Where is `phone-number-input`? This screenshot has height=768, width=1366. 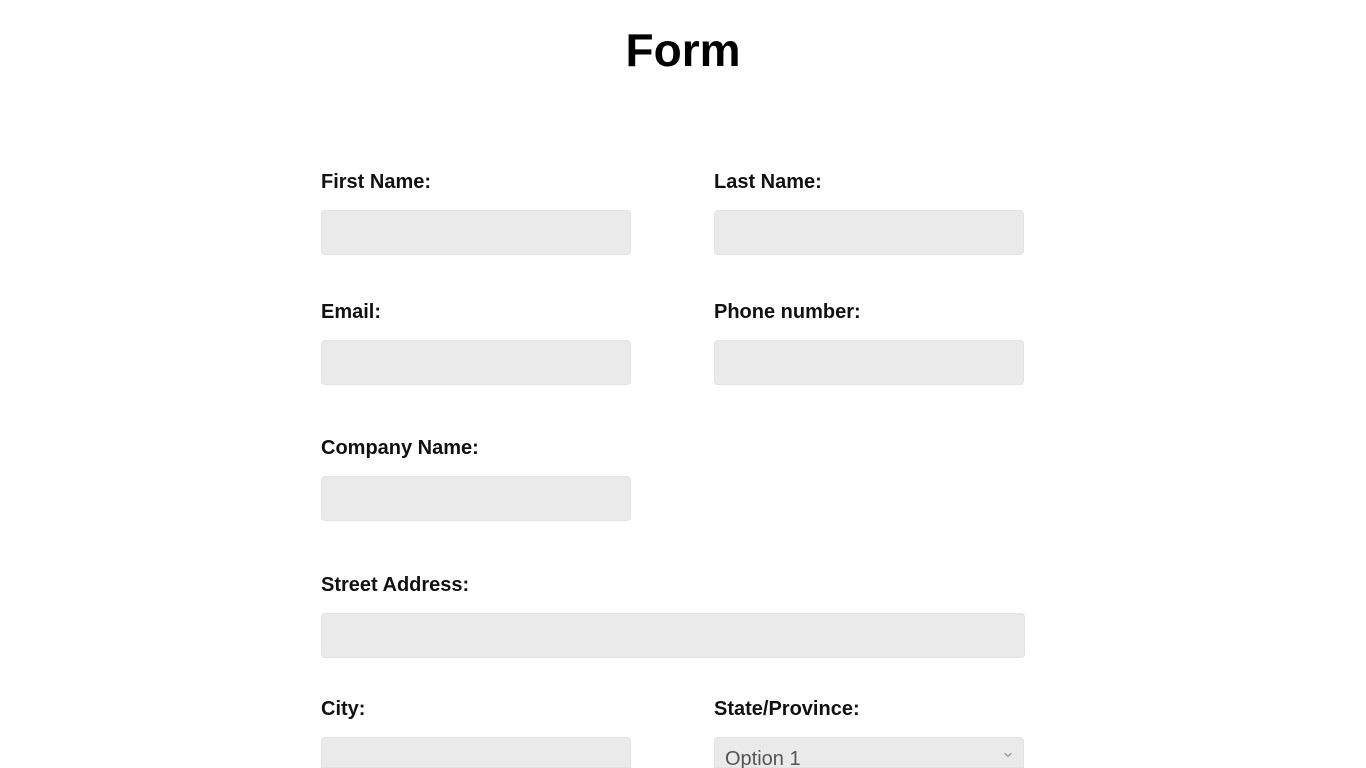
phone-number-input is located at coordinates (869, 362).